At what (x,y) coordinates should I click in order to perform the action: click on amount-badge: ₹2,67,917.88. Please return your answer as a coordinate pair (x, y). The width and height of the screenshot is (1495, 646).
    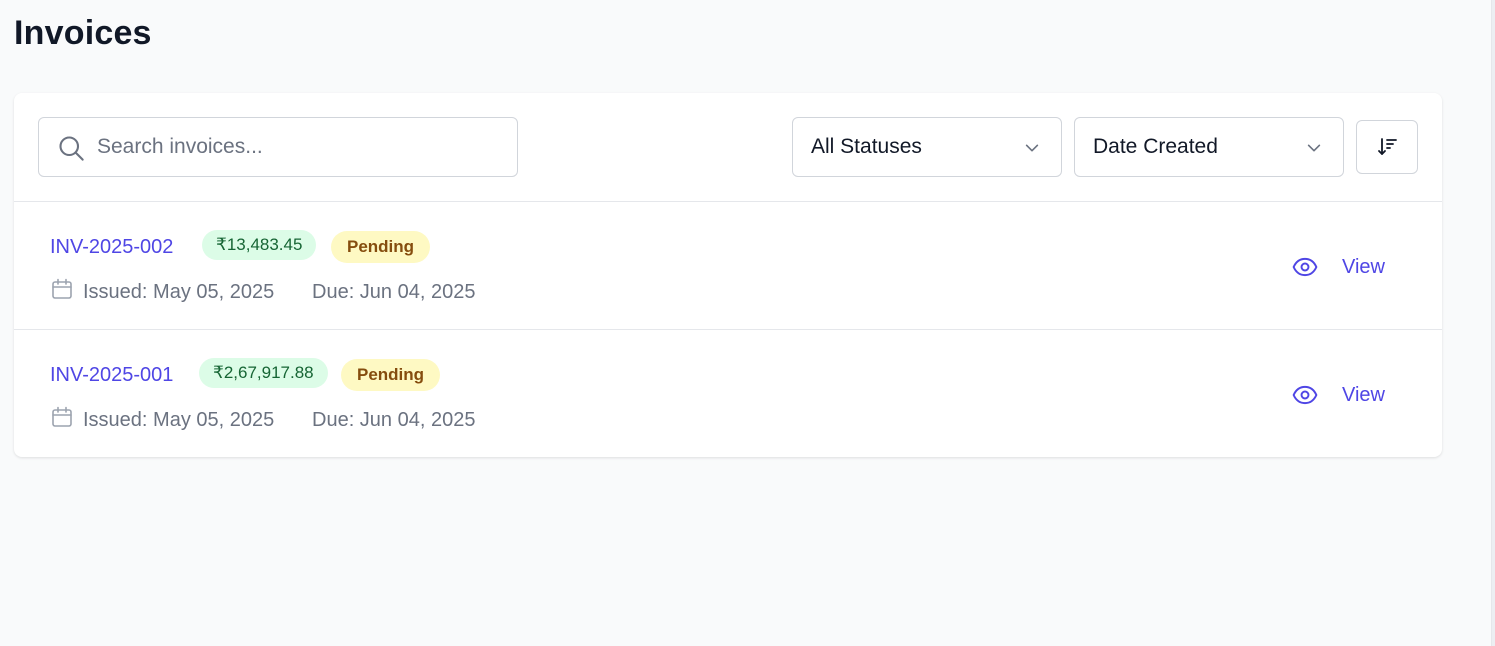
    Looking at the image, I should click on (263, 373).